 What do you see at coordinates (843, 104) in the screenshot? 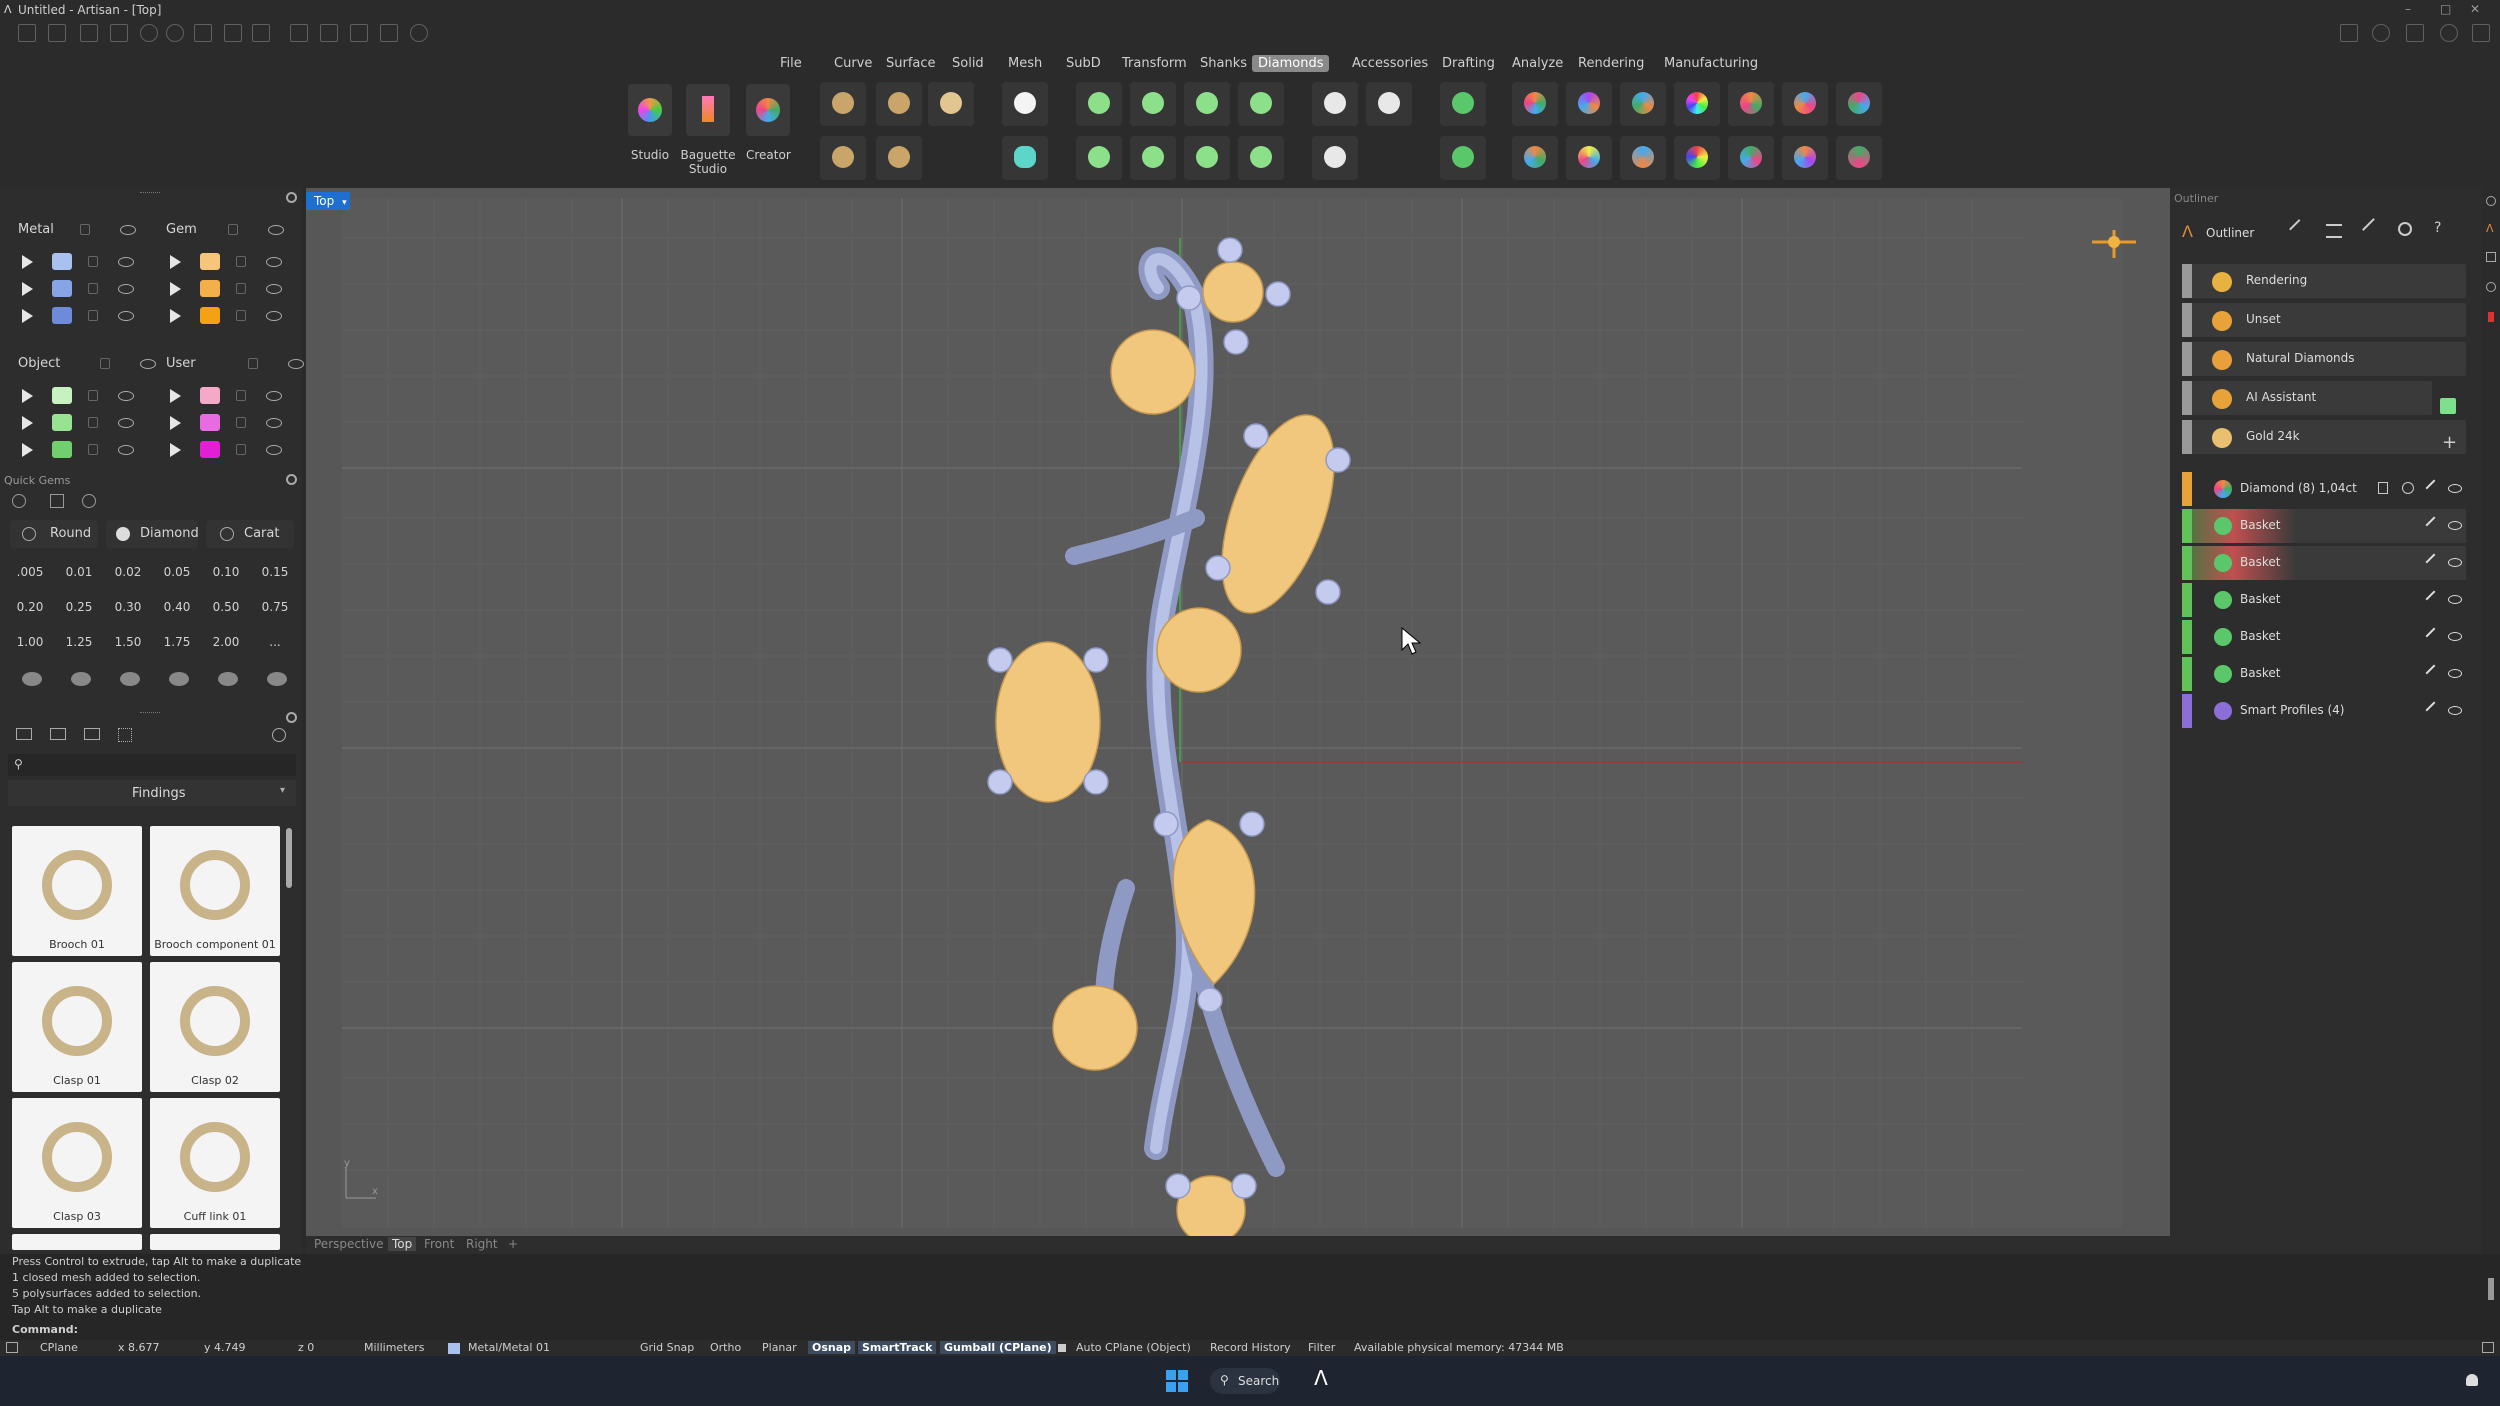
I see `gem-on-curve-button` at bounding box center [843, 104].